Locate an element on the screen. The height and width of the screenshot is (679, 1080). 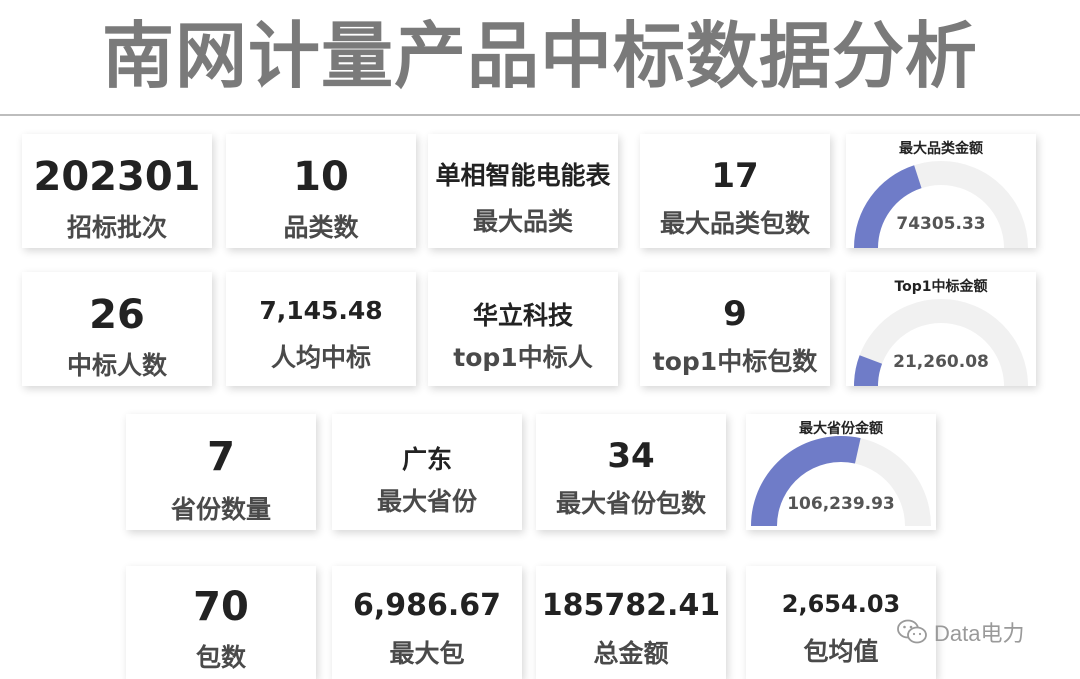
kpi-label: top1中标包数 is located at coordinates (735, 361).